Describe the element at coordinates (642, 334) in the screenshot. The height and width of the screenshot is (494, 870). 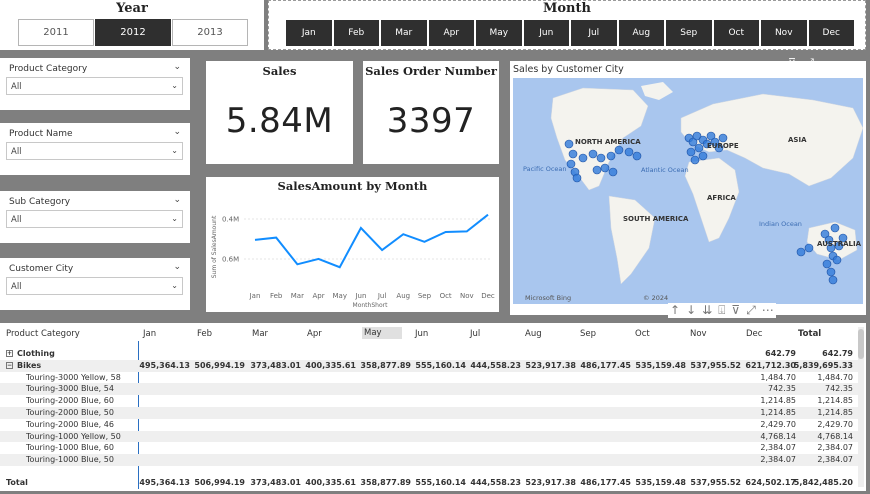
I see `column-header-oct: Oct` at that location.